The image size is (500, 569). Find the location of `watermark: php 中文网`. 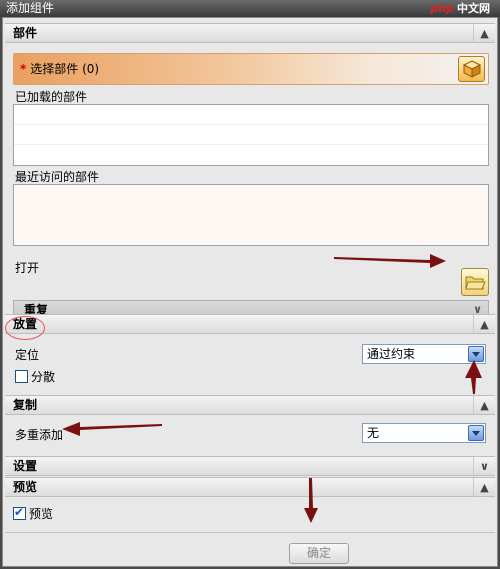

watermark: php 中文网 is located at coordinates (460, 8).